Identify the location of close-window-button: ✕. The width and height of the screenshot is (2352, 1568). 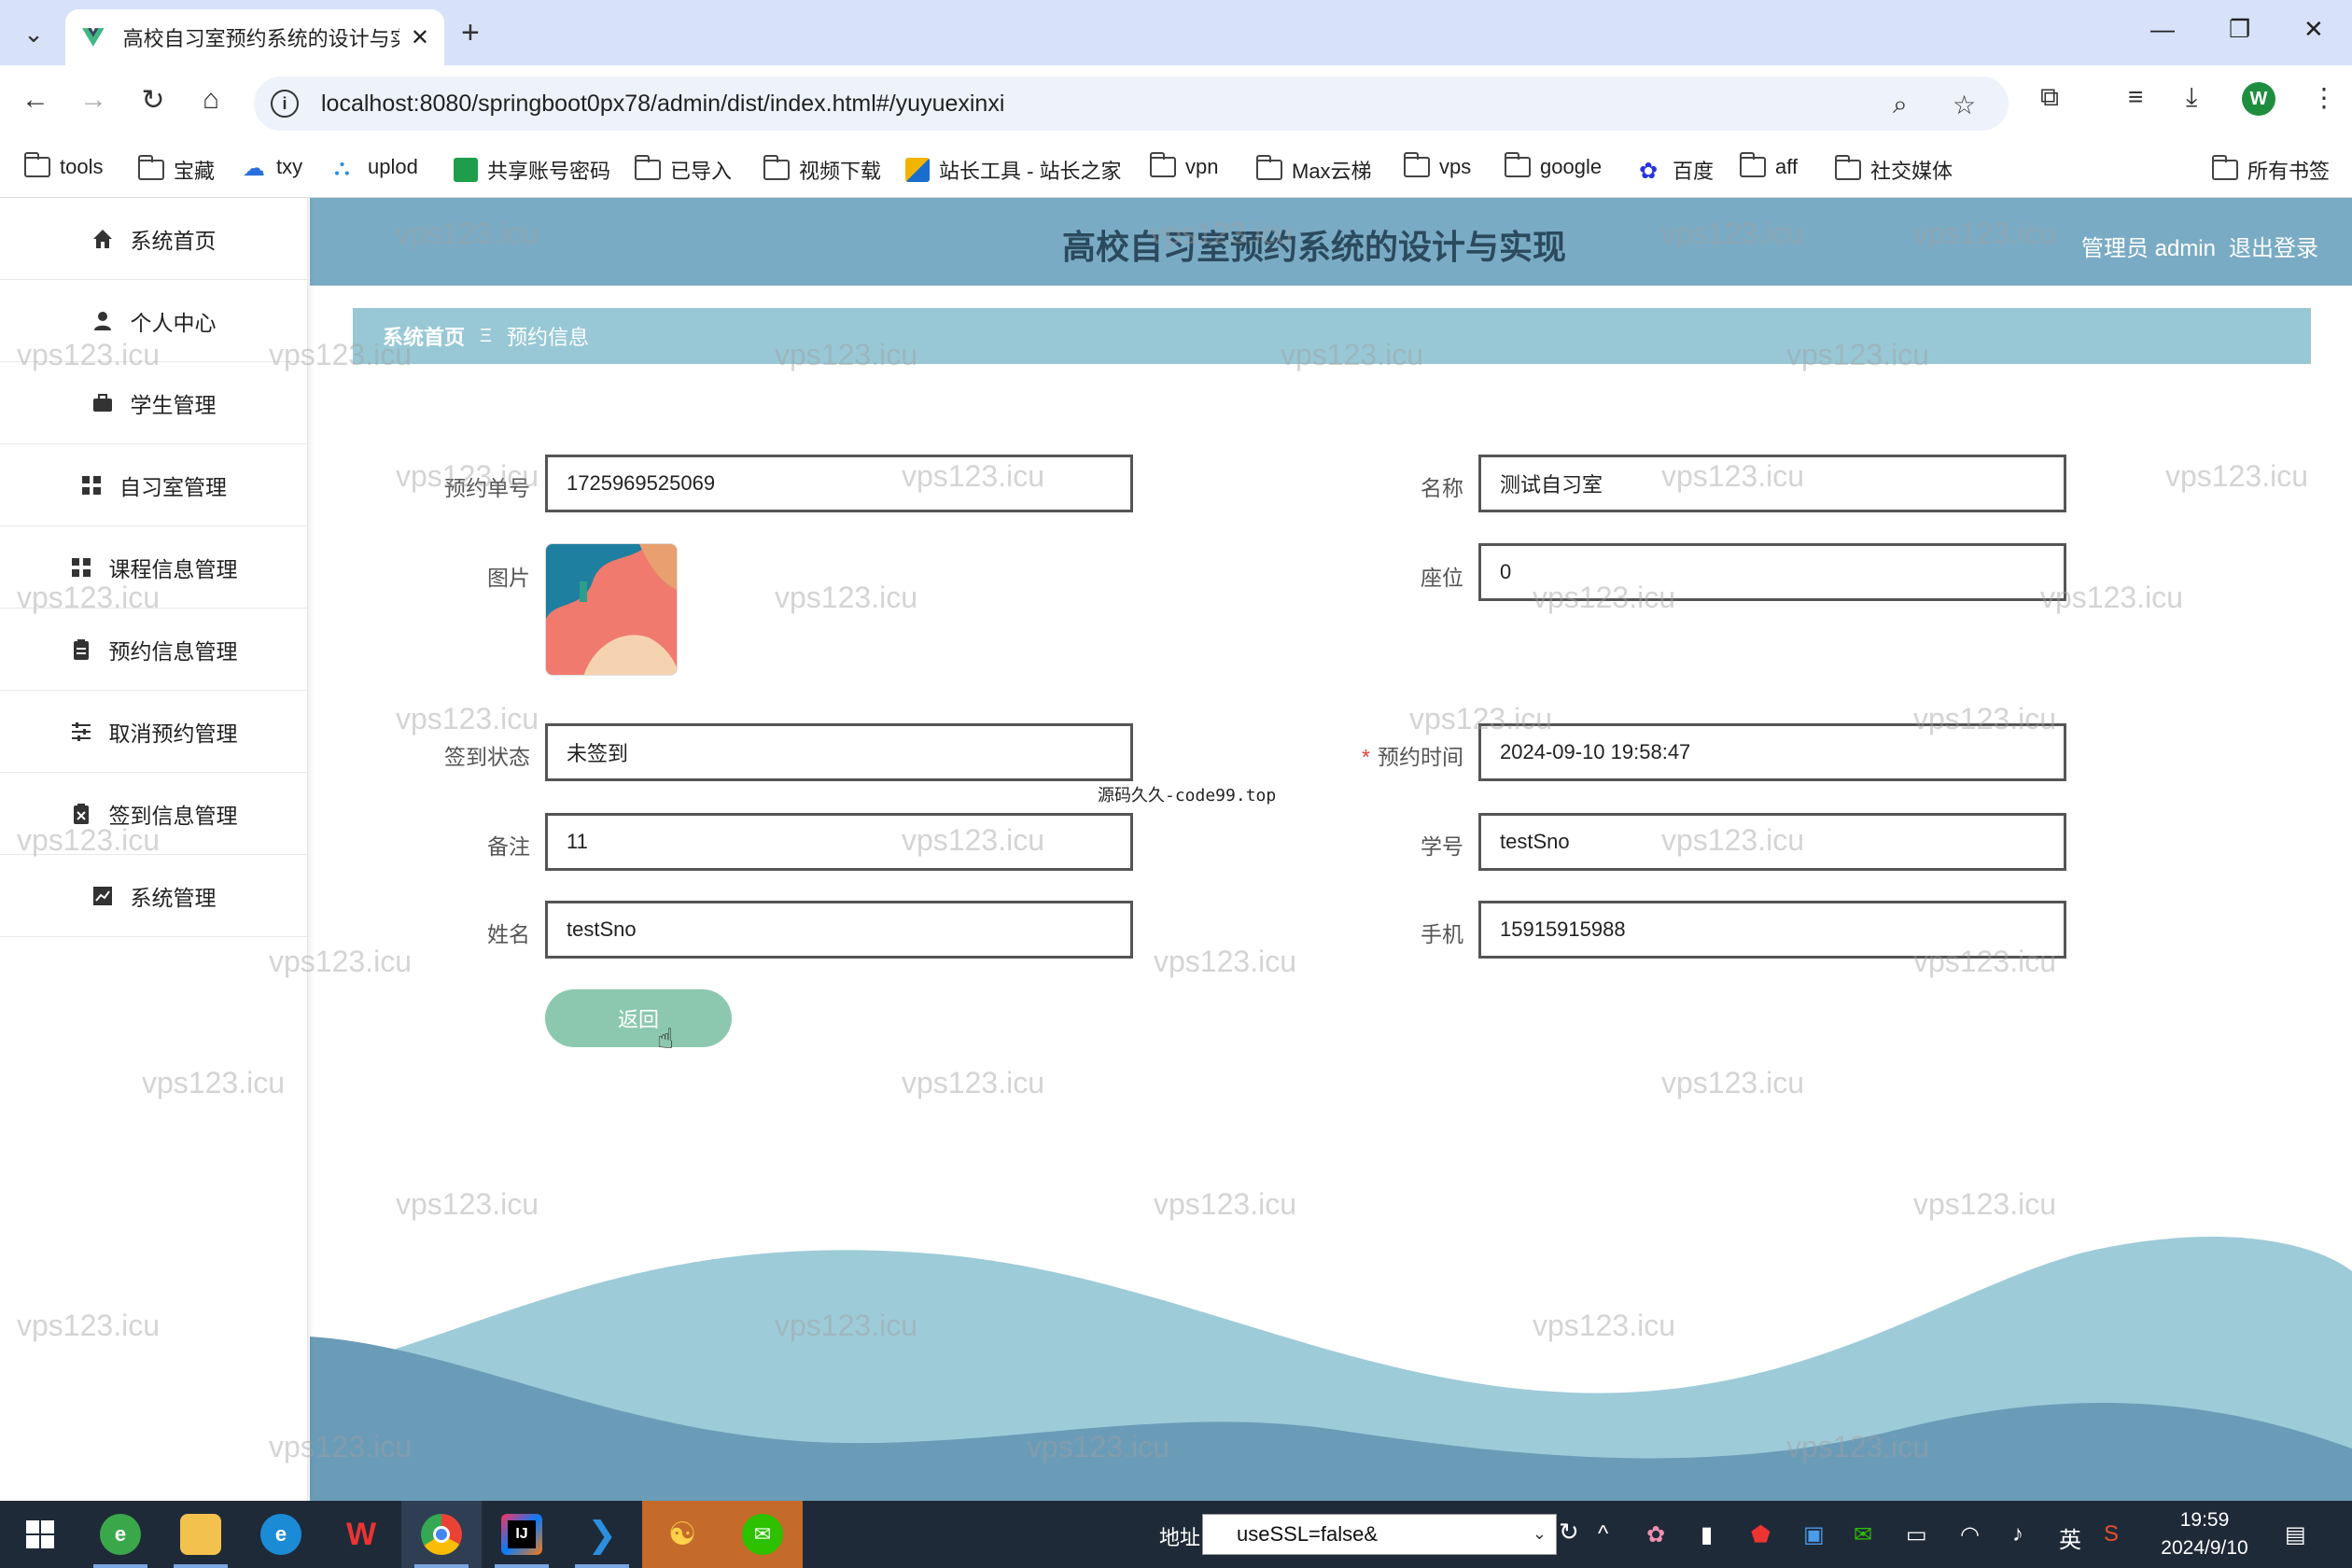
(2313, 29).